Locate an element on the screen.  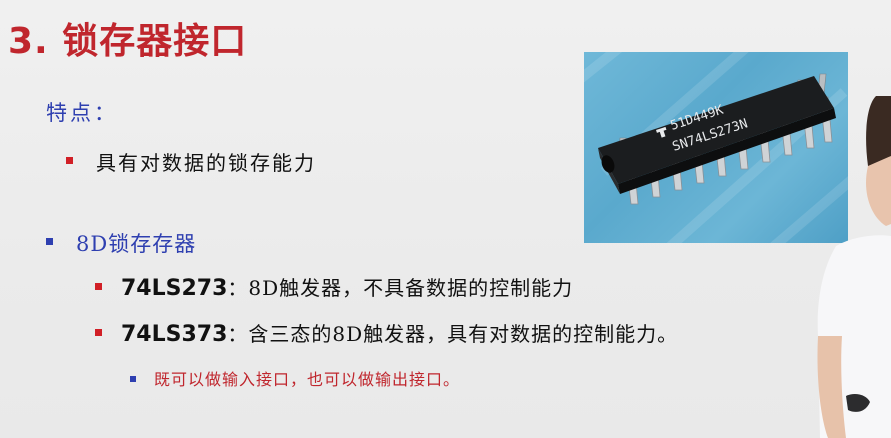
chip-description: 含三态的8D触发器，具有对数据的控制能力。 is located at coordinates (463, 334).